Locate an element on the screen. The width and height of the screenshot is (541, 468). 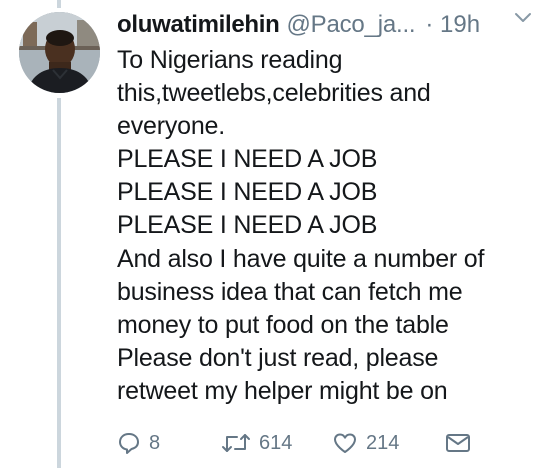
tweet-line: And also I have quite a number of is located at coordinates (301, 258).